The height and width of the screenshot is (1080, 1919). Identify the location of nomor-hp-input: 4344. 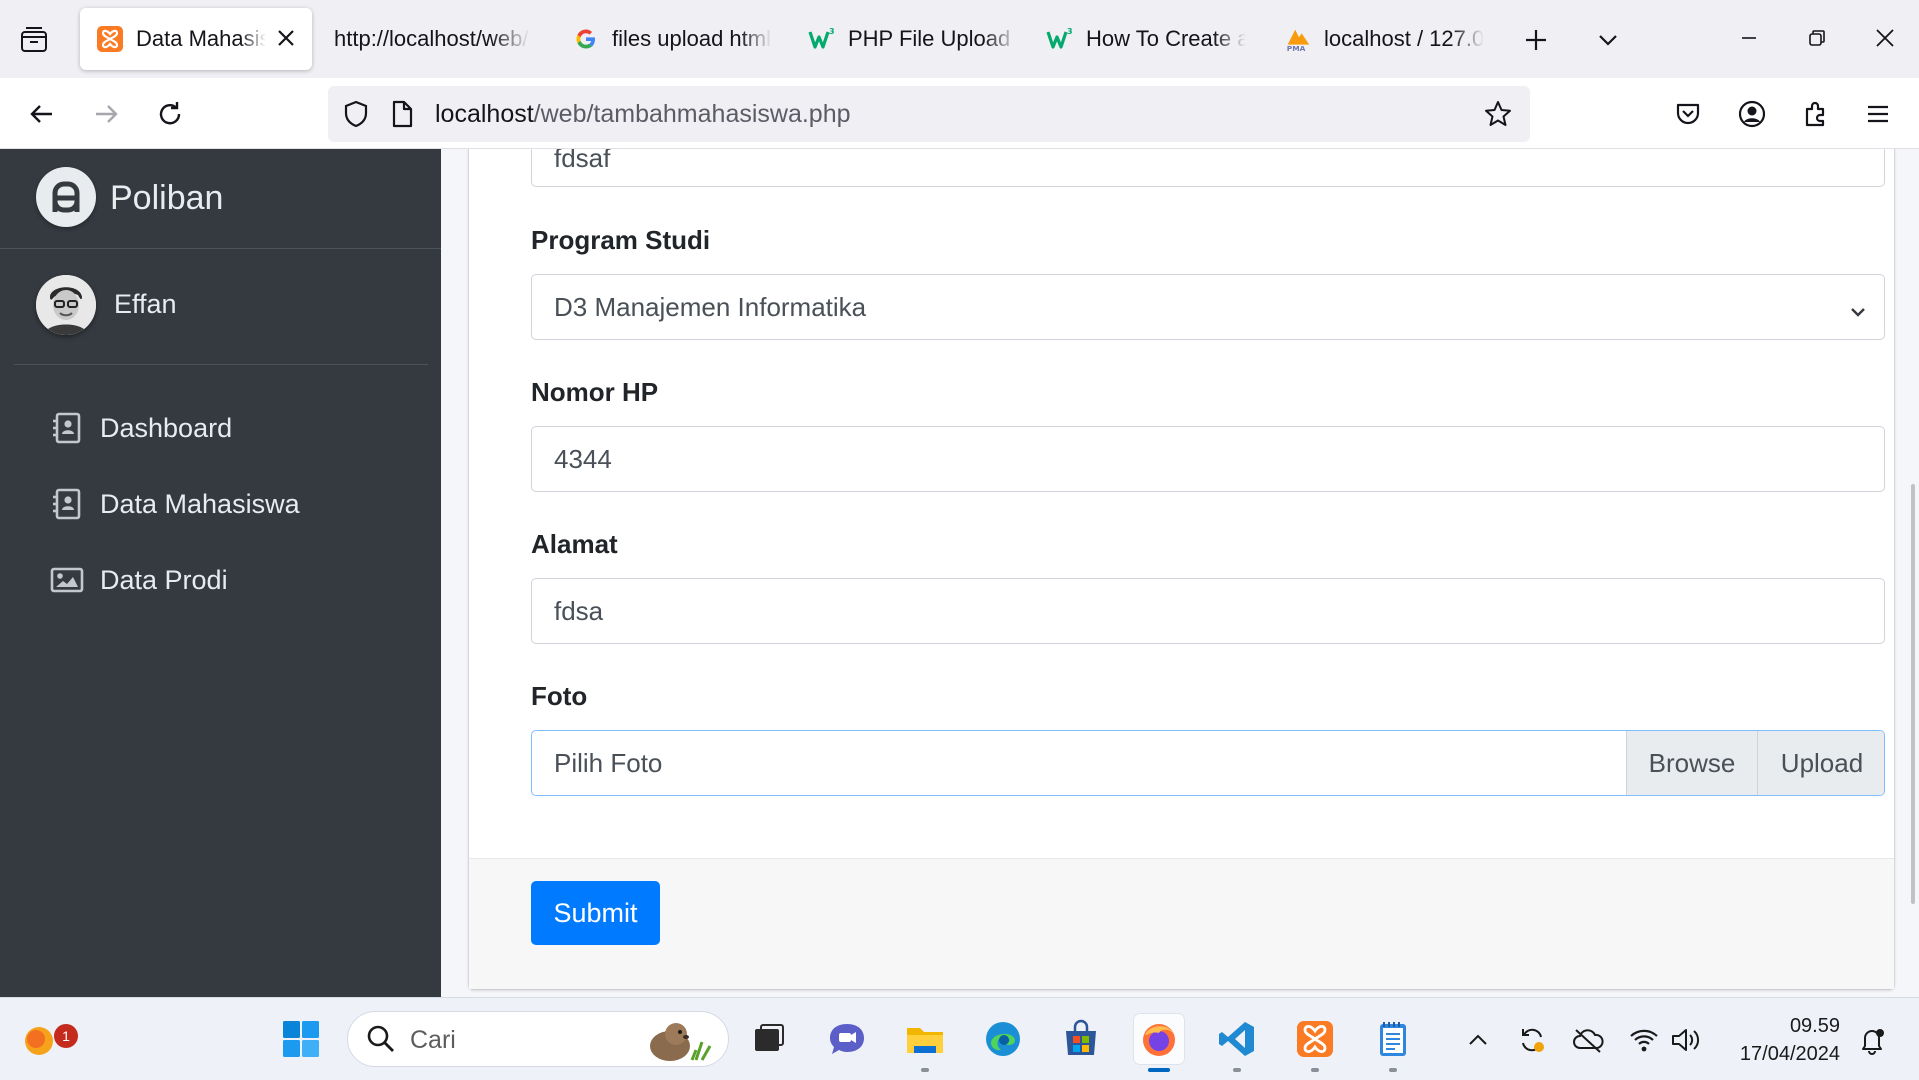
(1208, 459).